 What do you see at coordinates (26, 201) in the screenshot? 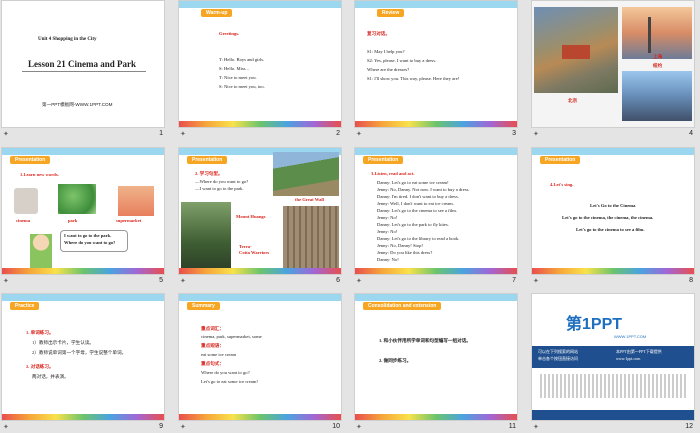
I see `cinema-image` at bounding box center [26, 201].